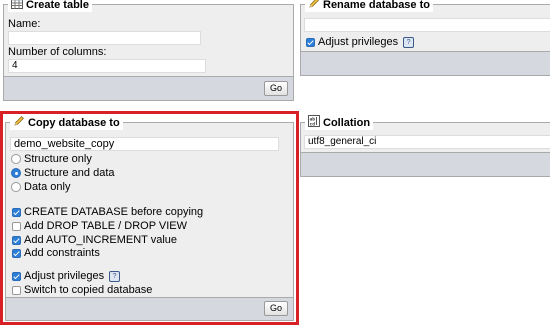  What do you see at coordinates (16, 159) in the screenshot?
I see `structure-only-radio` at bounding box center [16, 159].